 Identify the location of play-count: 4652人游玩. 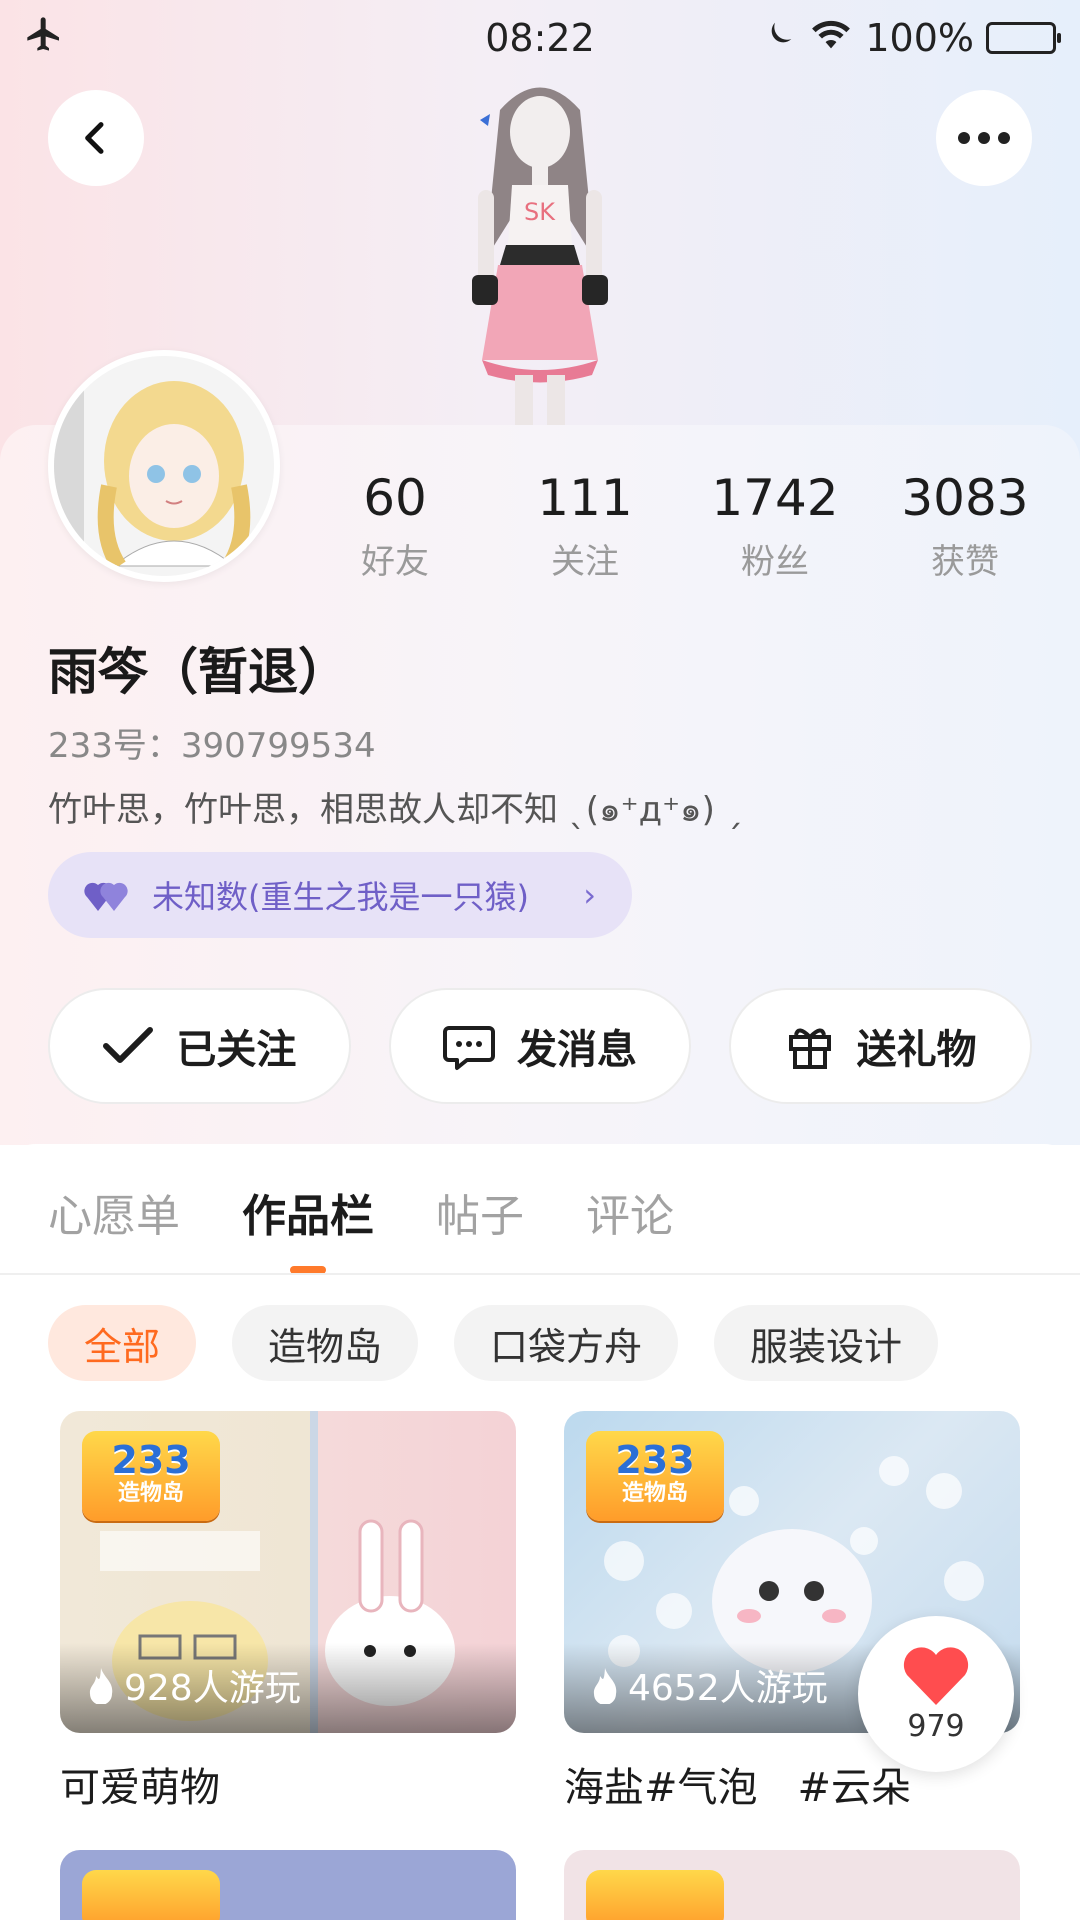
(709, 1685).